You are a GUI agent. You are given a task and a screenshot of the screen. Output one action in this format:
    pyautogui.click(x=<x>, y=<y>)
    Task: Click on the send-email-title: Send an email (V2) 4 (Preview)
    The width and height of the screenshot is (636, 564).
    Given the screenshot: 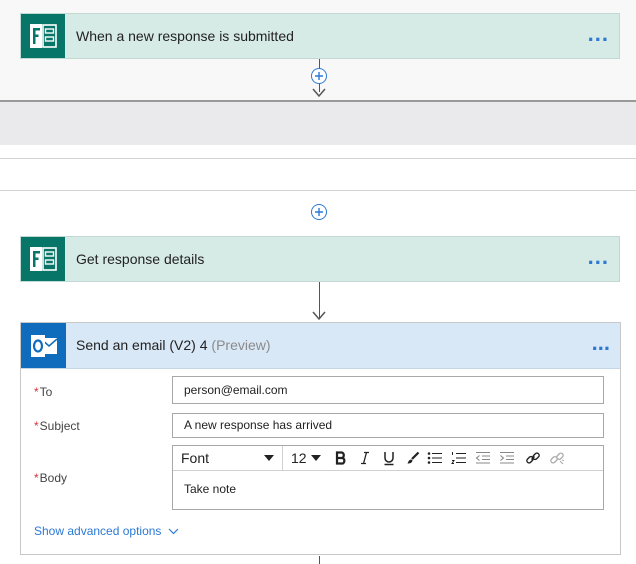 What is the action you would take?
    pyautogui.click(x=173, y=345)
    